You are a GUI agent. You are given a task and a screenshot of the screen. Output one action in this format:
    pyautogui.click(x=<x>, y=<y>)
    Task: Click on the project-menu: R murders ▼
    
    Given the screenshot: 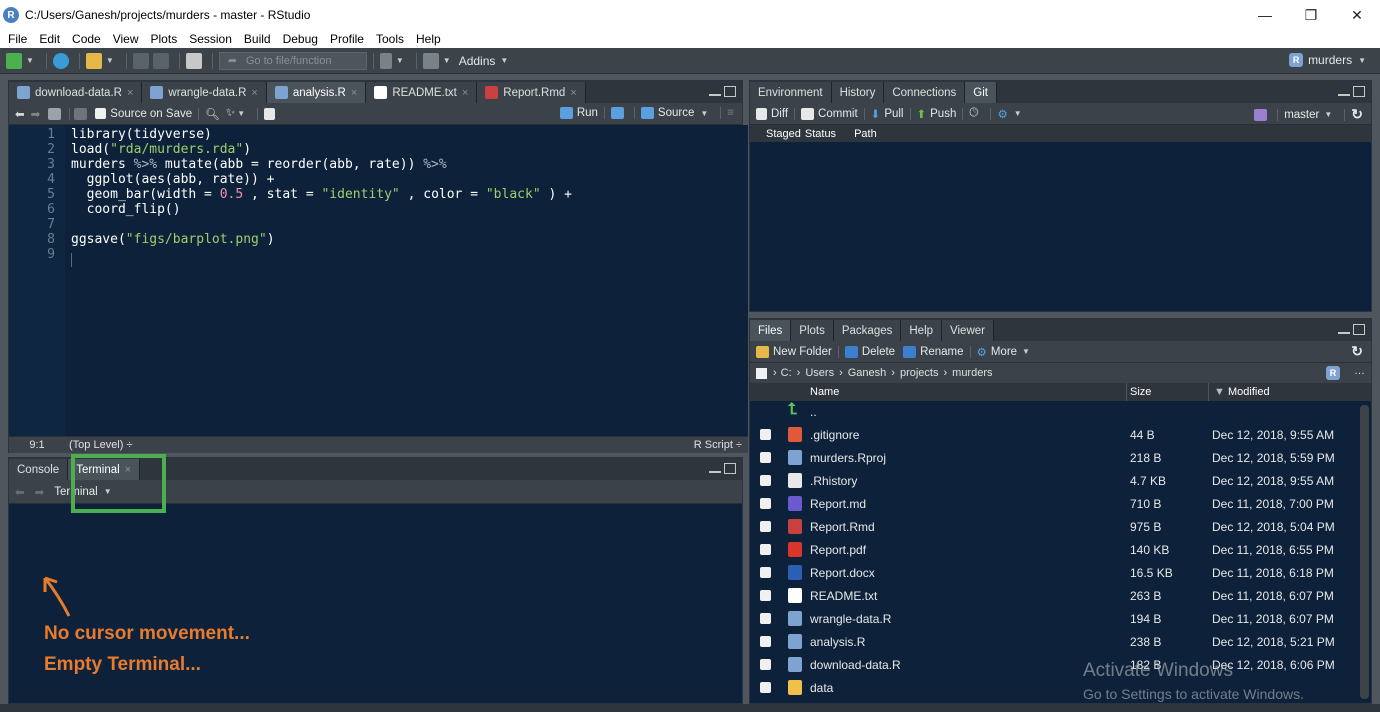 What is the action you would take?
    pyautogui.click(x=1330, y=60)
    